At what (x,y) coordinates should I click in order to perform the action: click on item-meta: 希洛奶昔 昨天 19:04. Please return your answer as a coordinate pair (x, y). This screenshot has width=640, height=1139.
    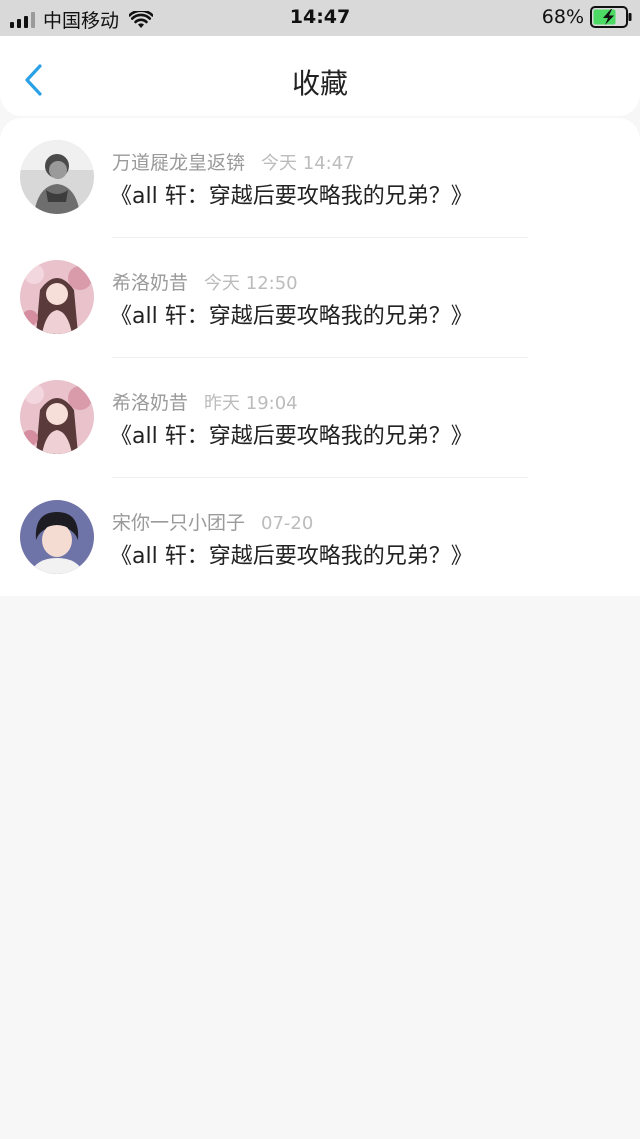
    Looking at the image, I should click on (205, 401).